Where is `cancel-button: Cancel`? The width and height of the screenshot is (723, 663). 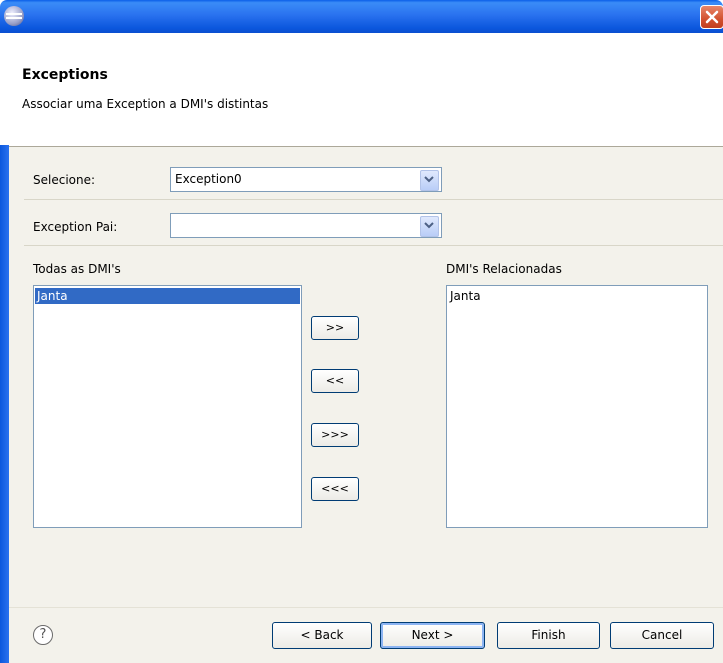
cancel-button: Cancel is located at coordinates (662, 635).